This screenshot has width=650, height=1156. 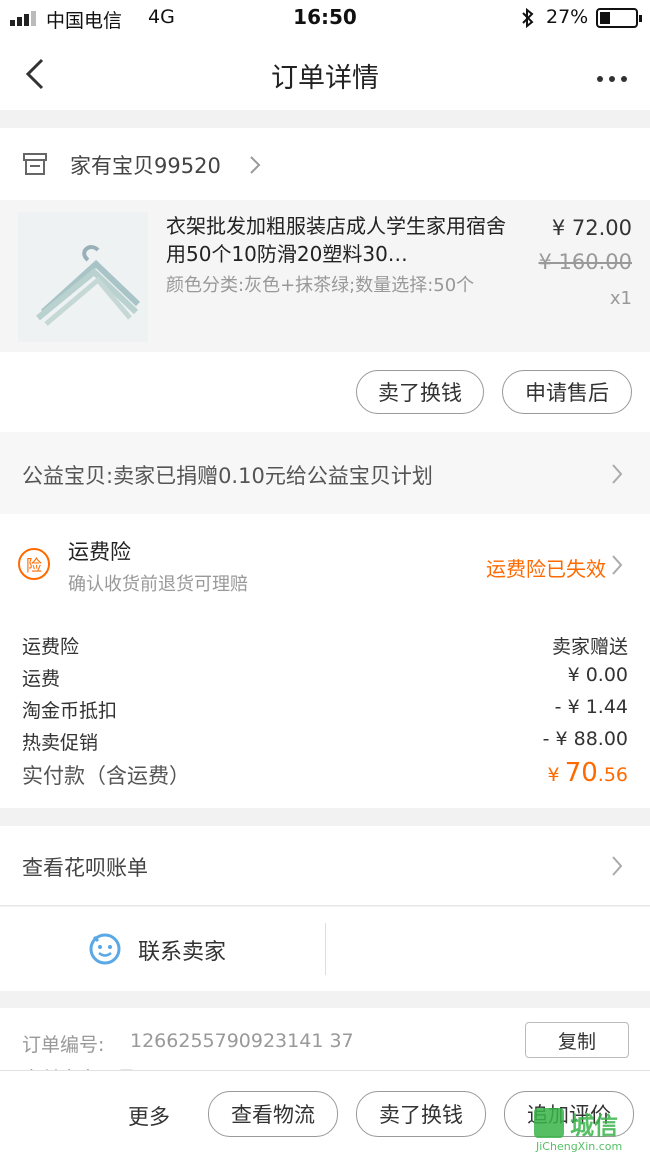 I want to click on contact-row: 联系卖家, so click(x=325, y=949).